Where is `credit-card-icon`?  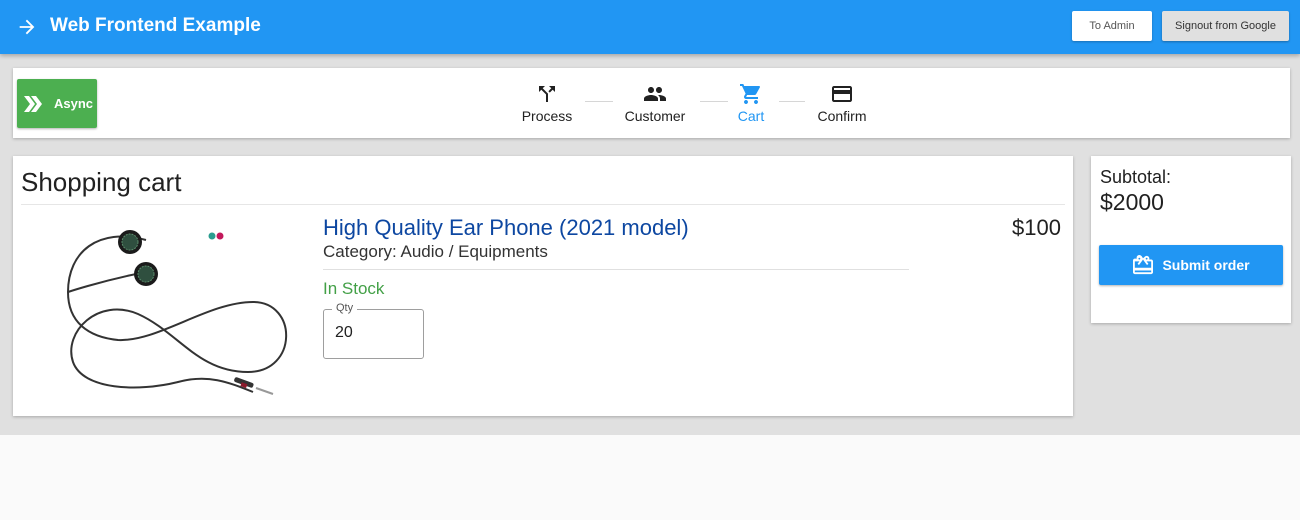
credit-card-icon is located at coordinates (842, 94).